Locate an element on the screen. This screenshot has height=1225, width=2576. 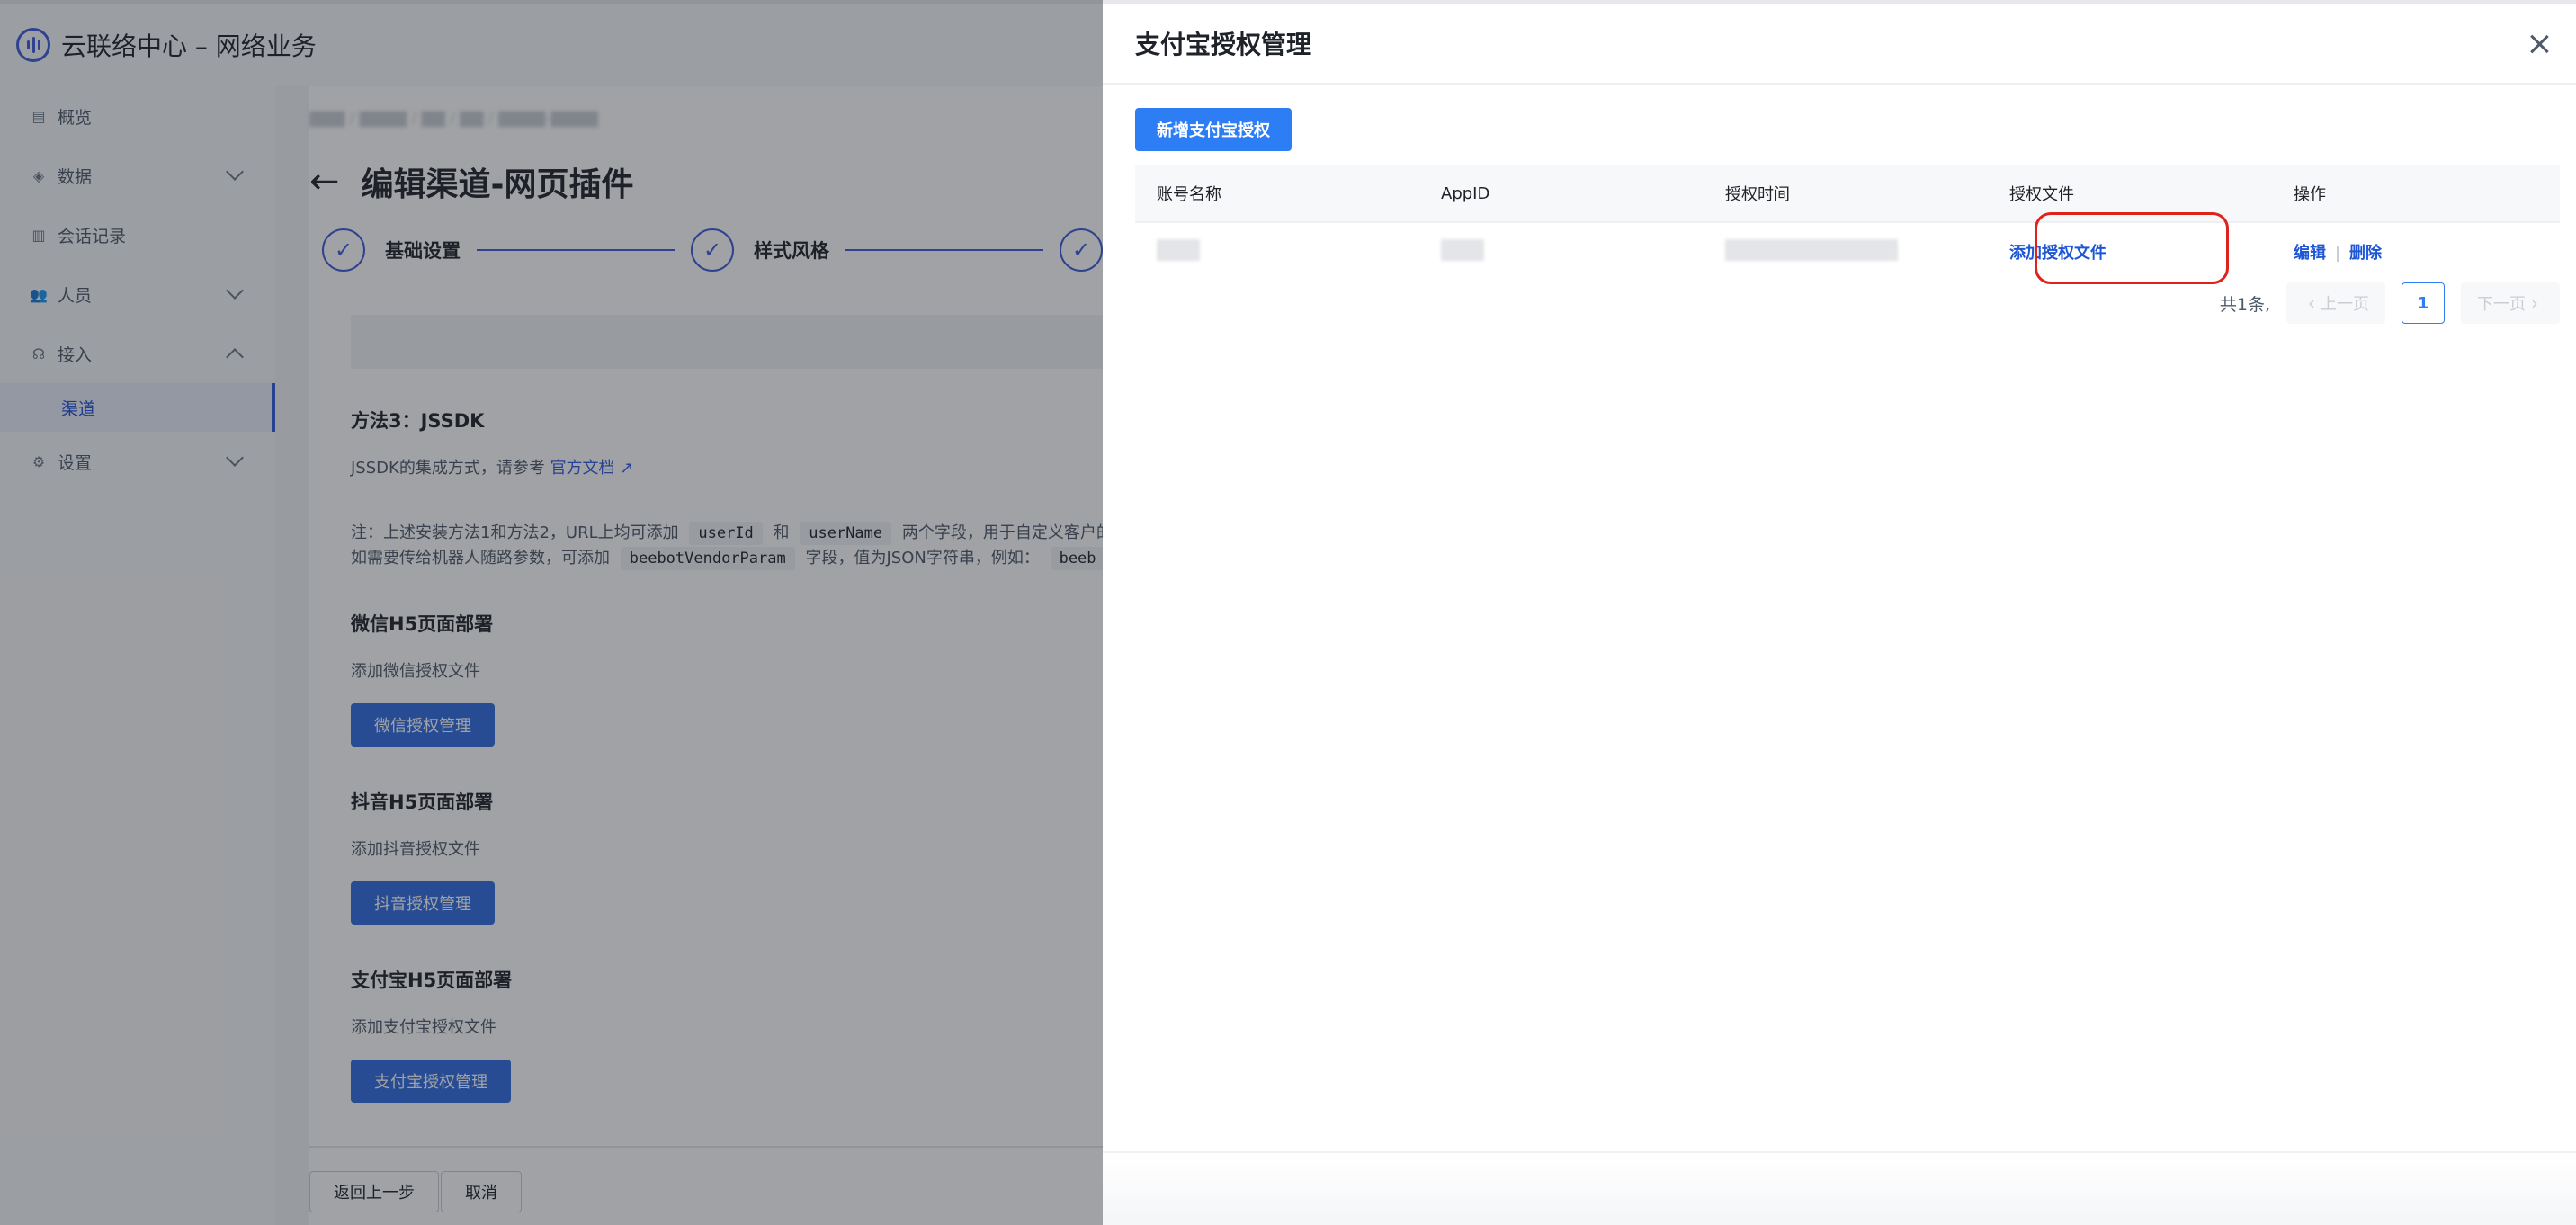
account-name-cell is located at coordinates (1277, 251).